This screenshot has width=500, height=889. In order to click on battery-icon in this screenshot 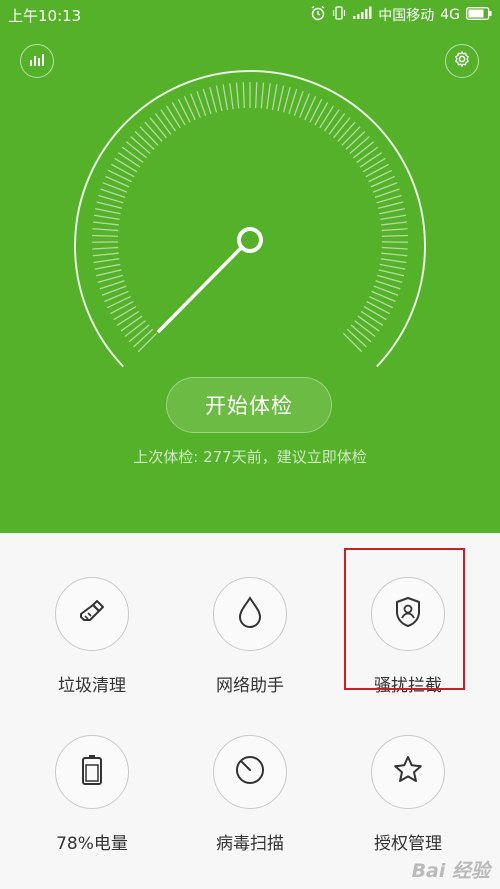, I will do `click(92, 772)`.